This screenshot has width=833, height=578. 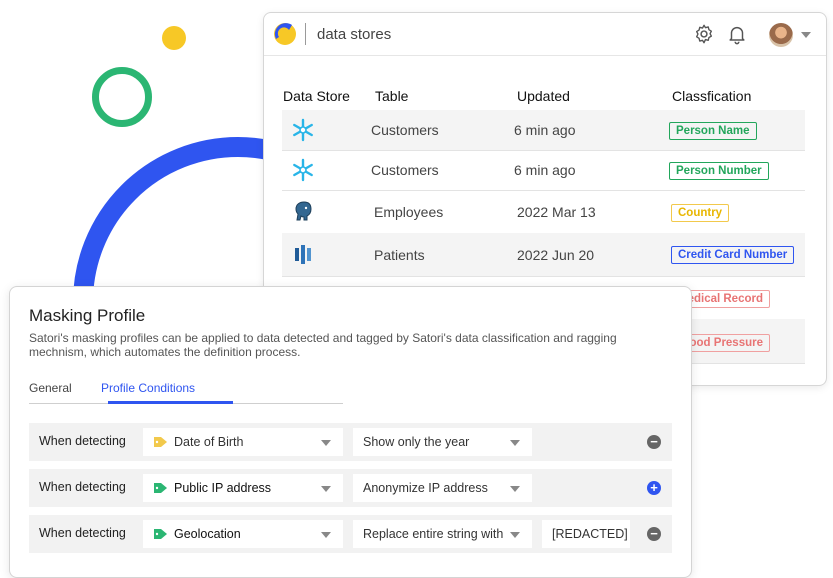 I want to click on column-header-table: Table, so click(x=391, y=96).